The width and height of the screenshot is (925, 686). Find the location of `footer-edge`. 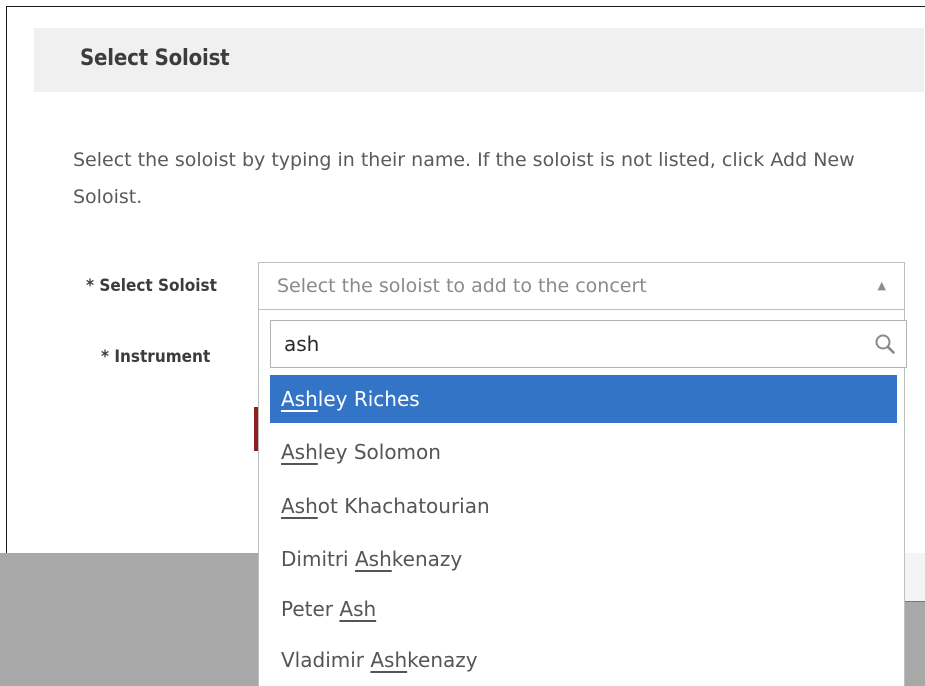

footer-edge is located at coordinates (915, 577).